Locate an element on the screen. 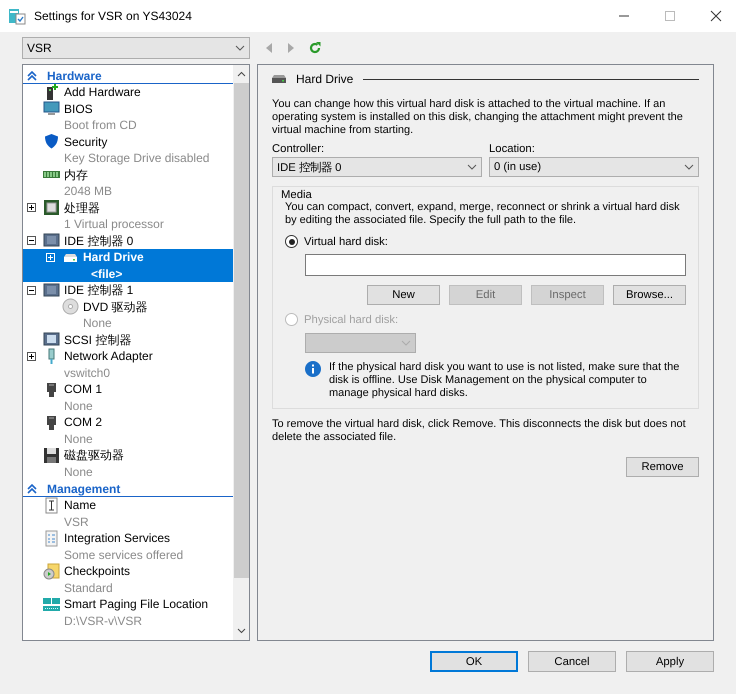  checkpoint-icon is located at coordinates (51, 571).